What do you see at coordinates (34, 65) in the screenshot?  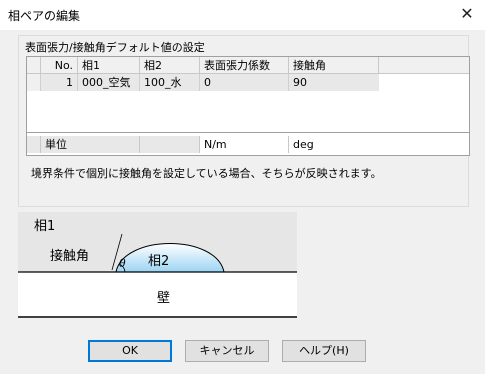 I see `row-header-corner` at bounding box center [34, 65].